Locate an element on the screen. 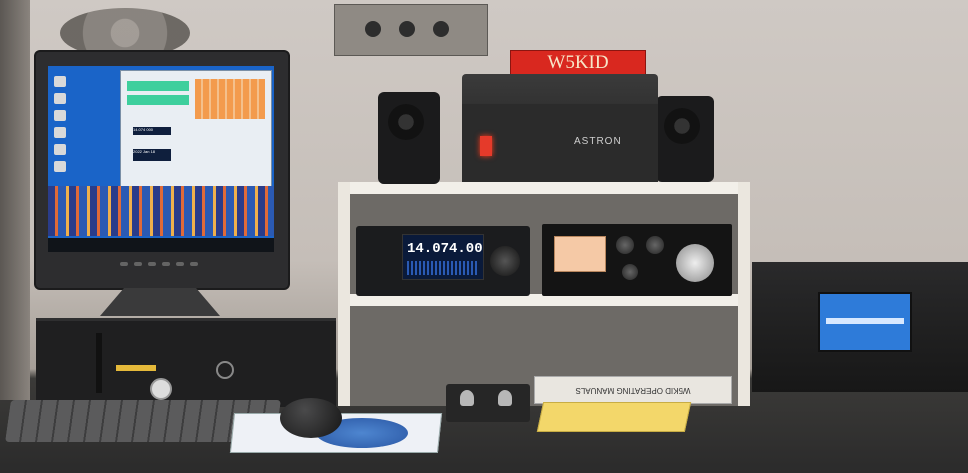 The height and width of the screenshot is (473, 968). amplifier-display is located at coordinates (865, 322).